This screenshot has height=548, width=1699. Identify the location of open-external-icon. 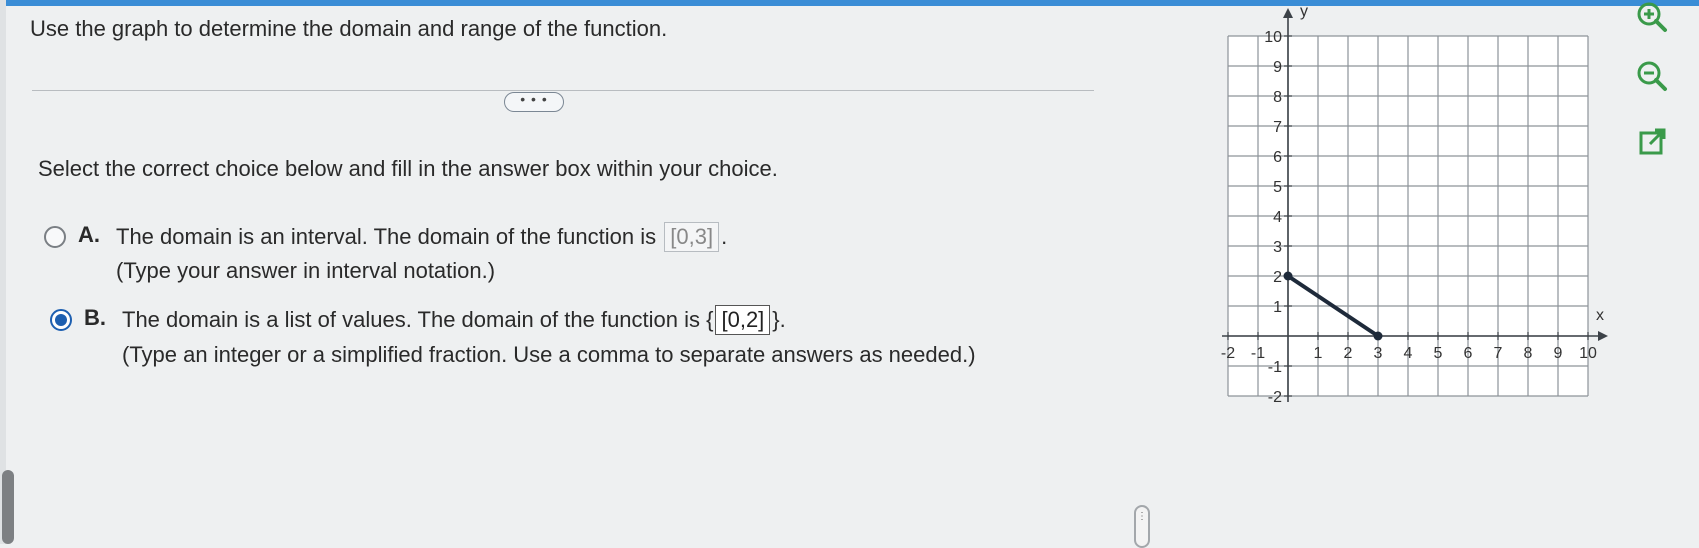
(1652, 142).